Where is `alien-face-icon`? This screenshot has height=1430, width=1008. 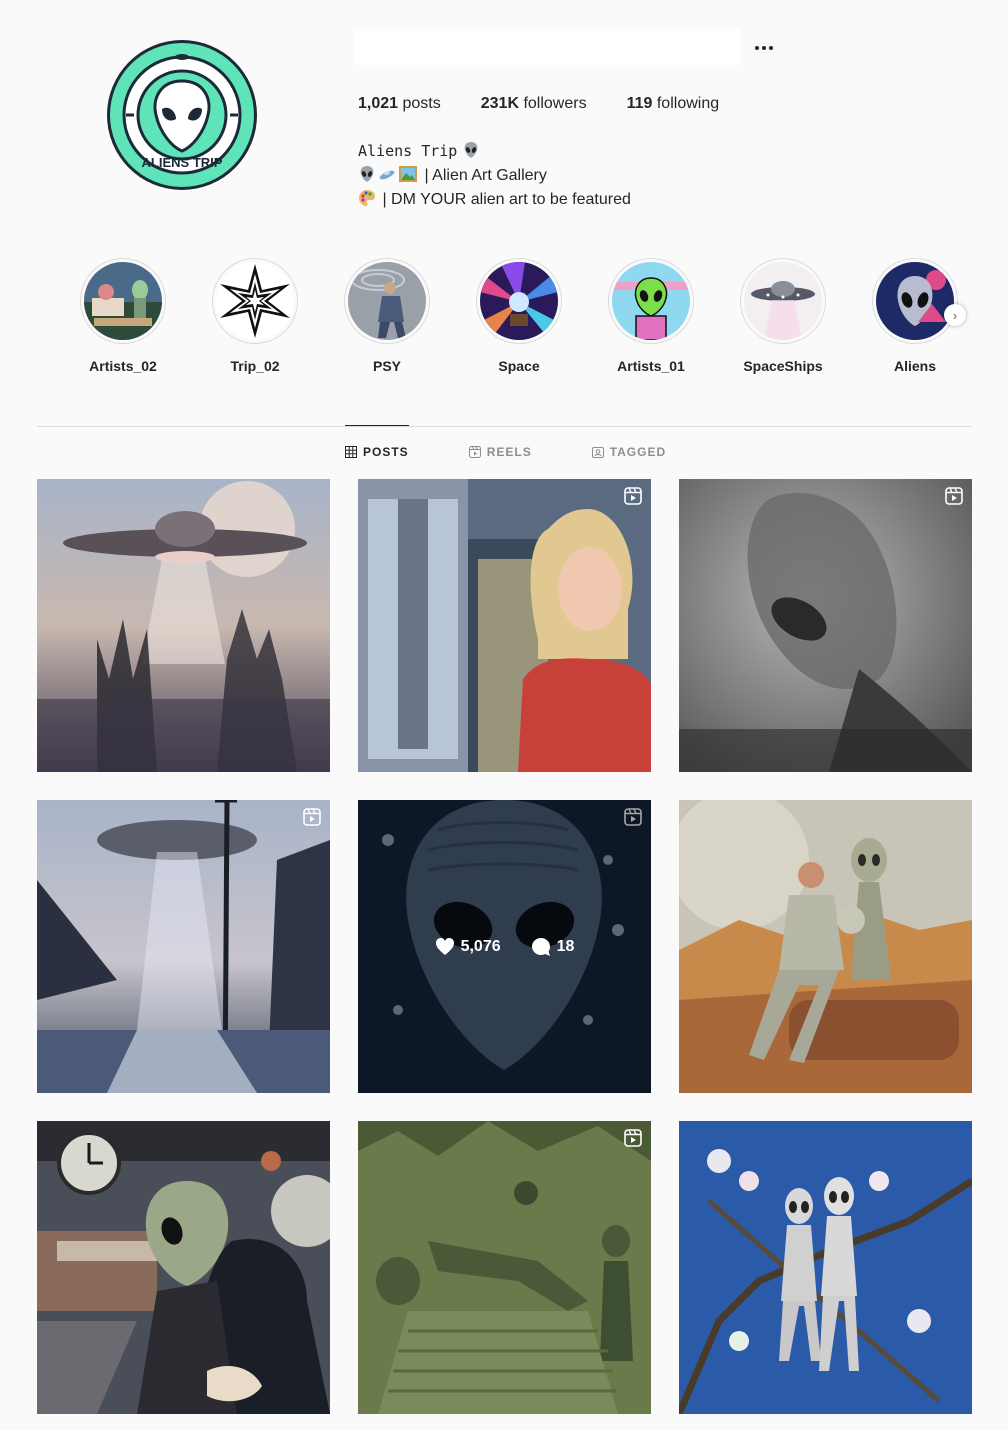 alien-face-icon is located at coordinates (915, 301).